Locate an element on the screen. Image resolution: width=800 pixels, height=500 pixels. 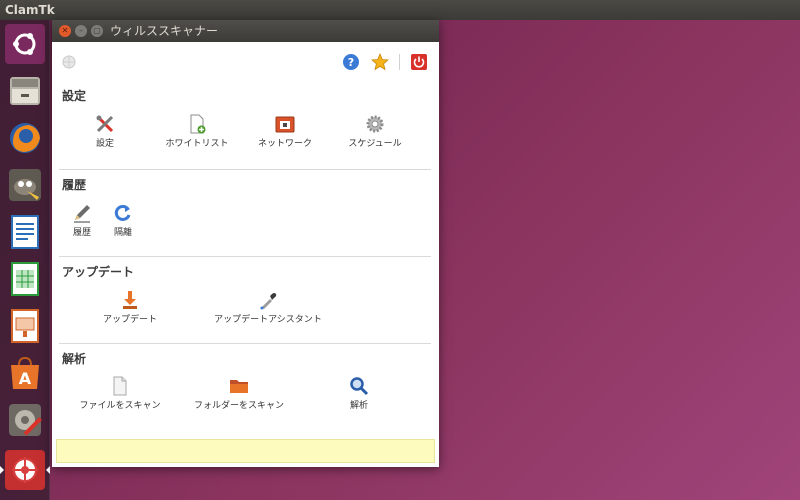
section-title-settings: 設定 is located at coordinates (74, 96).